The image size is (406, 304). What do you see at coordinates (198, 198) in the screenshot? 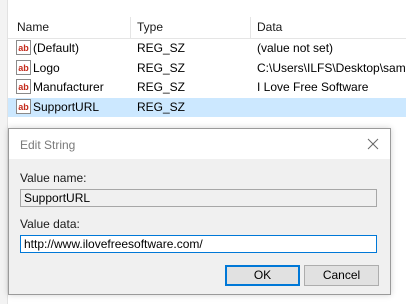
I see `value-name-field` at bounding box center [198, 198].